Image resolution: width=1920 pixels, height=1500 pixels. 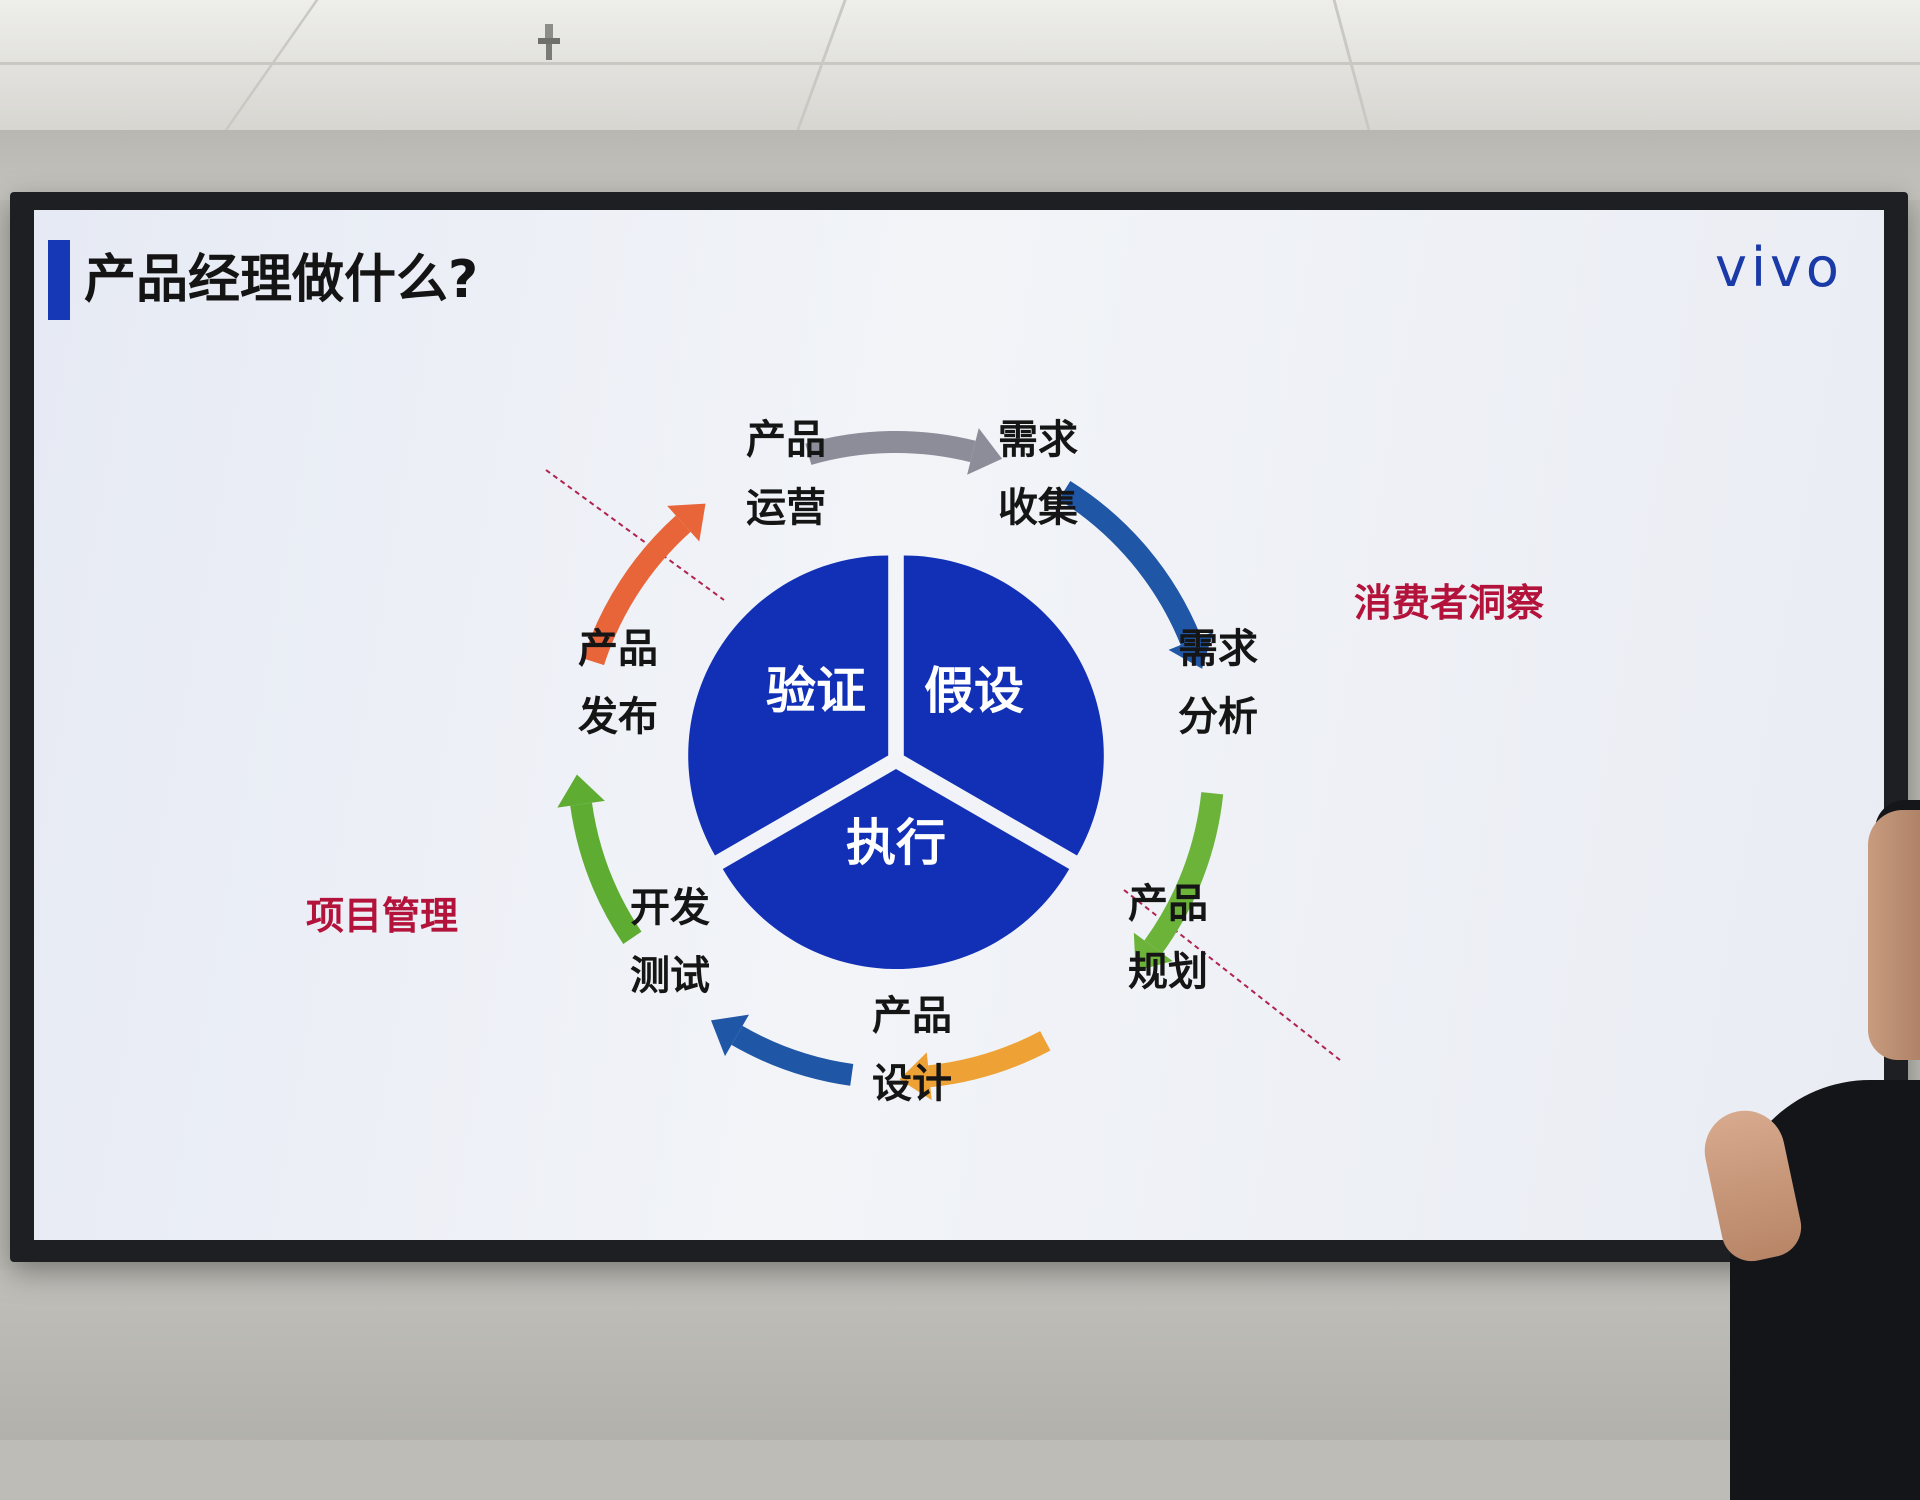 I want to click on node-line: 开发, so click(x=670, y=908).